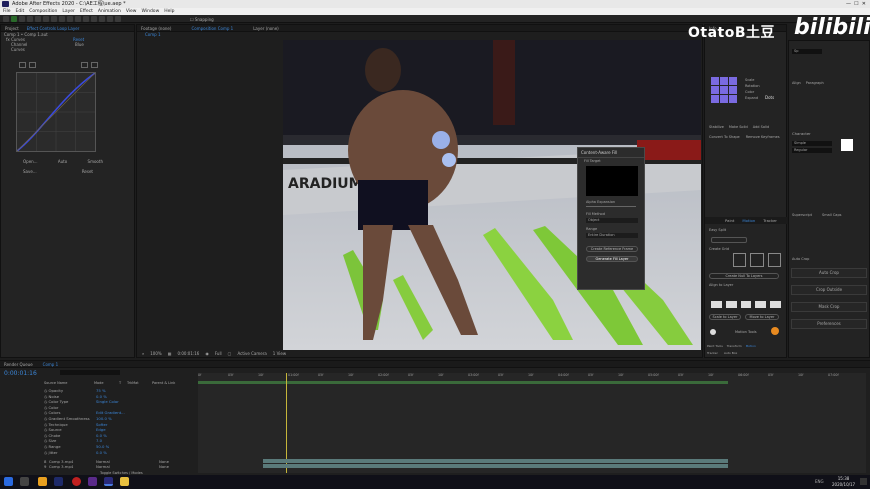  I want to click on auto-crop-option: Auto Crop, so click(800, 259).